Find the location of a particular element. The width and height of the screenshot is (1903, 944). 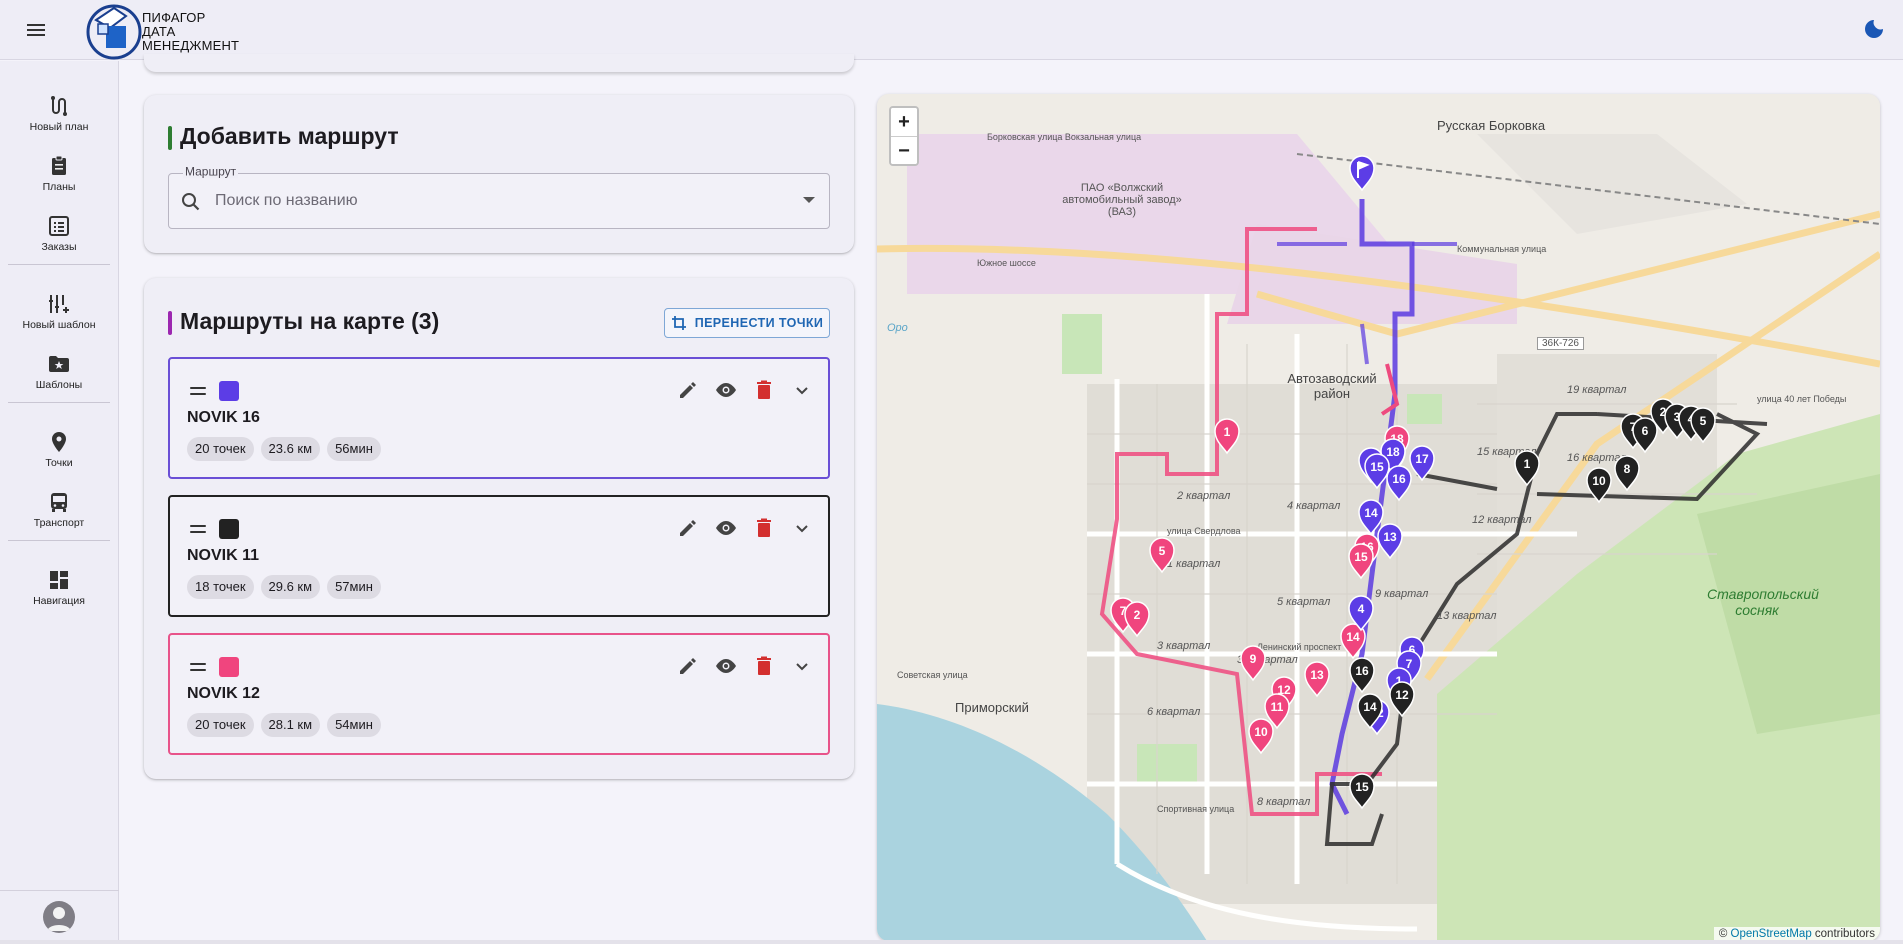

marker-number: 8 is located at coordinates (1627, 469).